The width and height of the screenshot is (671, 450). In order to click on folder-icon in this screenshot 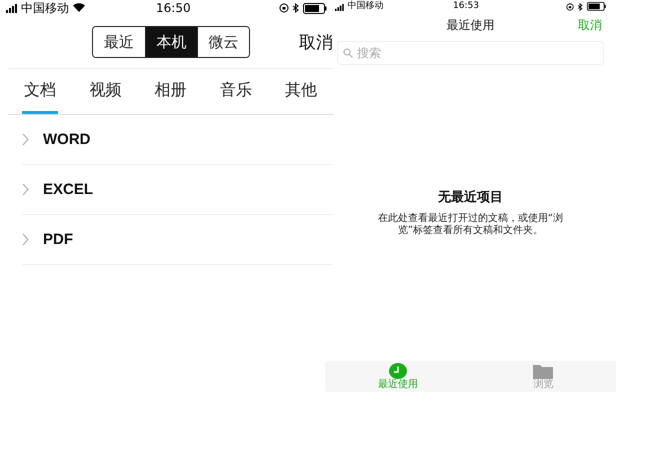, I will do `click(543, 371)`.